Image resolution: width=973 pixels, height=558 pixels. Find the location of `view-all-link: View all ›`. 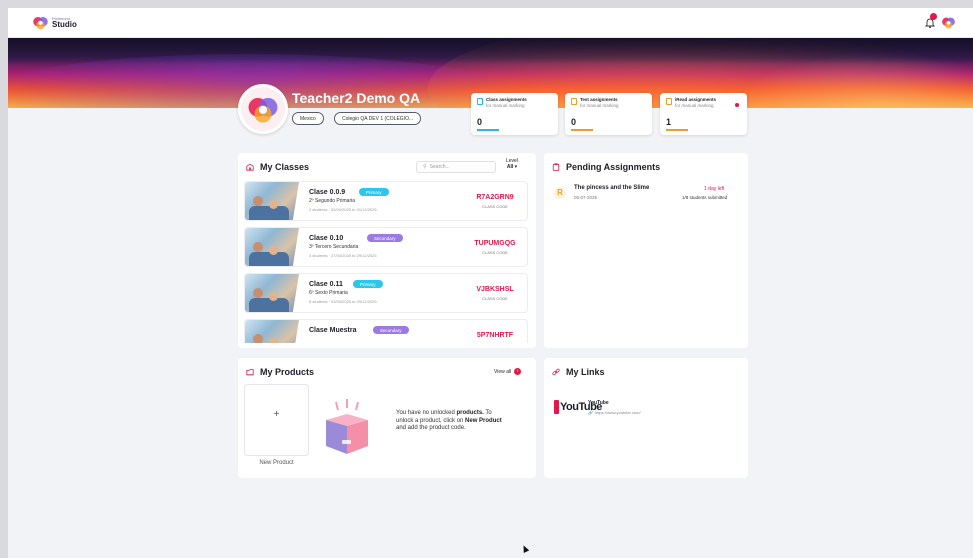

view-all-link: View all › is located at coordinates (508, 371).